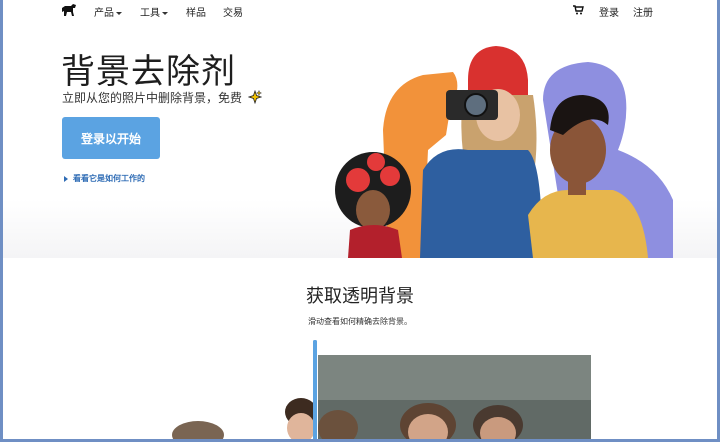 The height and width of the screenshot is (442, 720). Describe the element at coordinates (609, 11) in the screenshot. I see `login-link: 登录` at that location.